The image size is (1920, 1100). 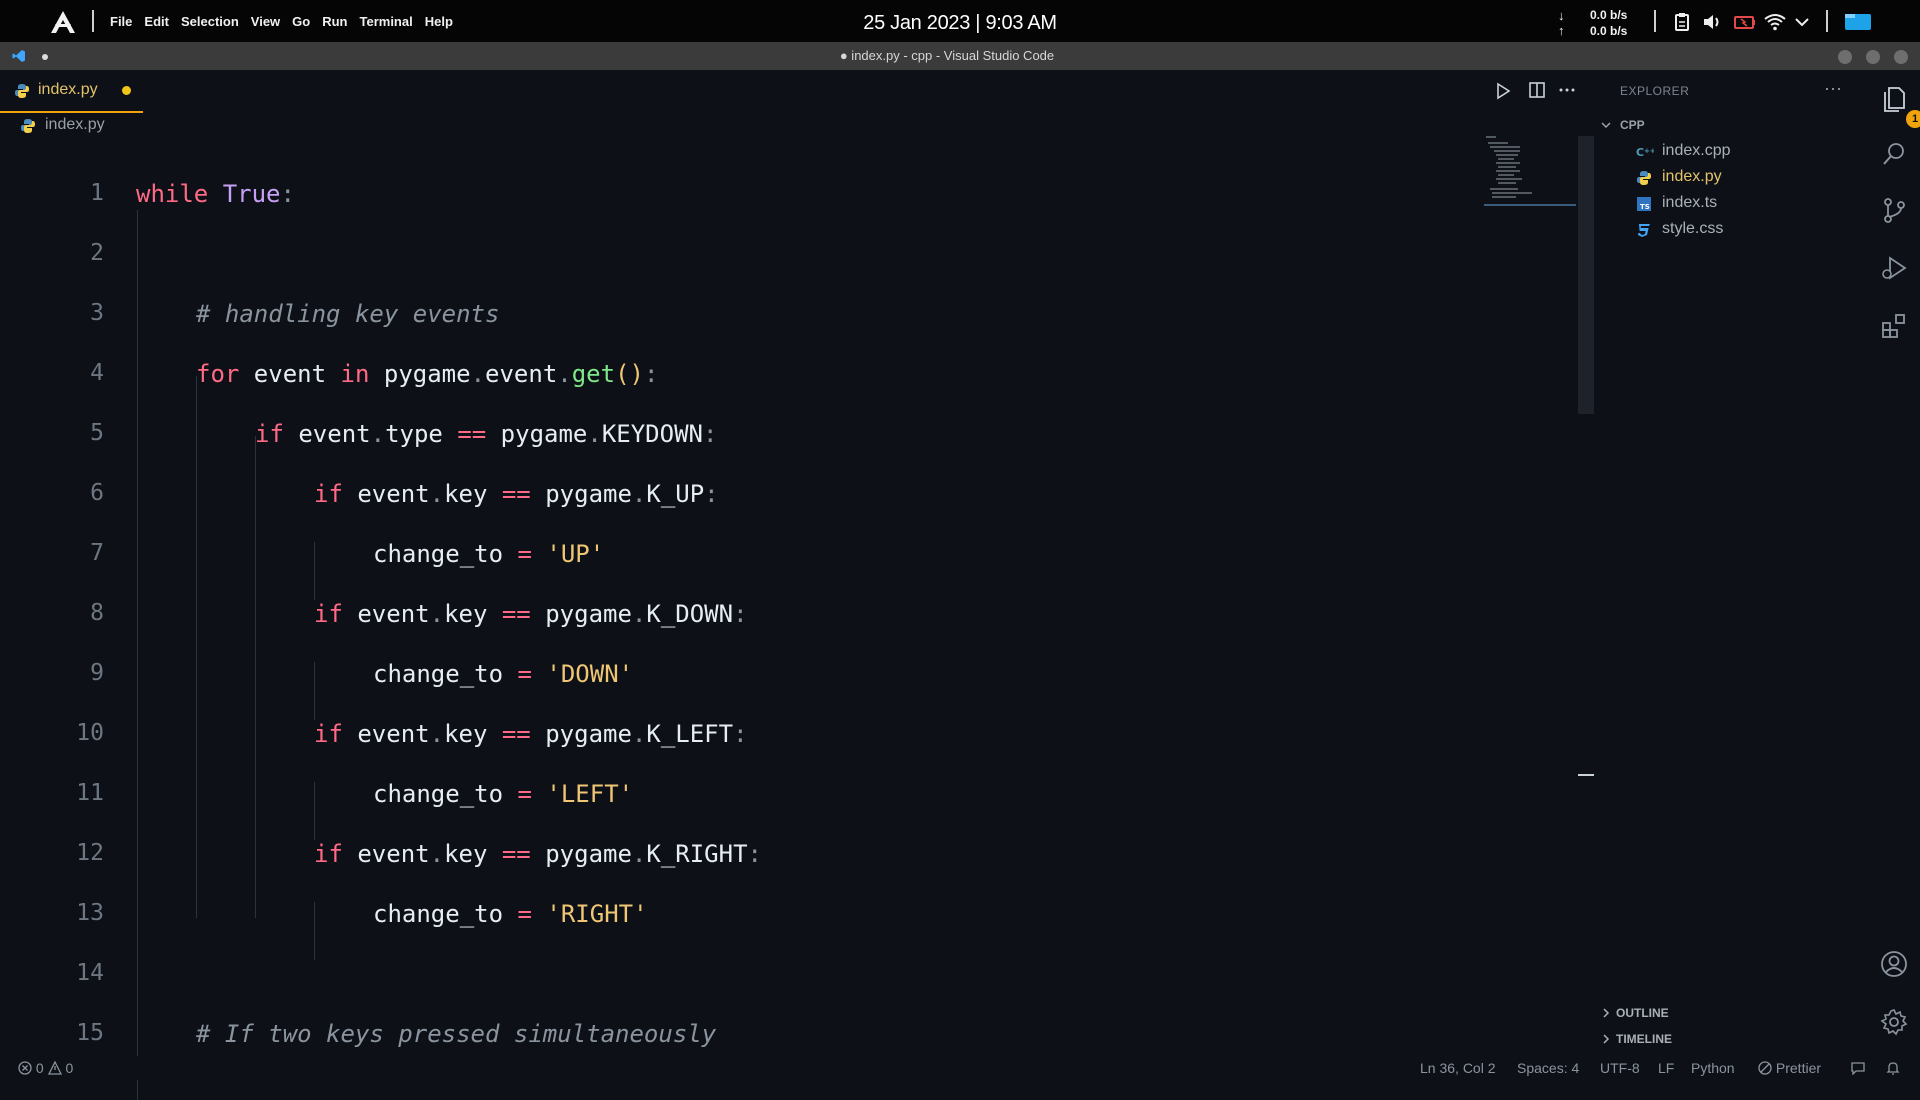 I want to click on source-control-icon, so click(x=1894, y=210).